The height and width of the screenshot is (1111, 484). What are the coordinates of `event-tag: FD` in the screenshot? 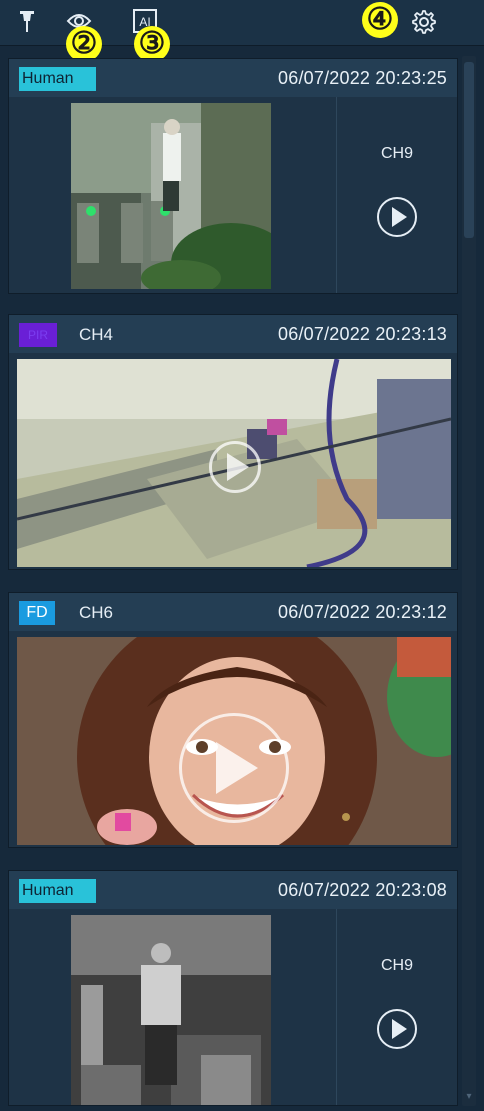 It's located at (37, 613).